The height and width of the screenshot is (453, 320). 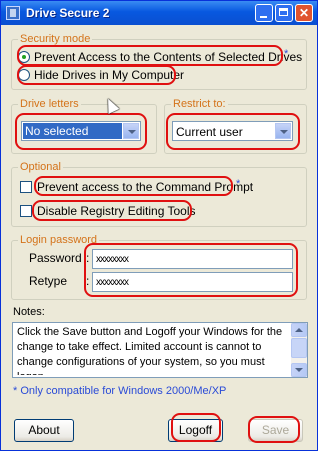 I want to click on scroll-up-arrow-icon, so click(x=299, y=330).